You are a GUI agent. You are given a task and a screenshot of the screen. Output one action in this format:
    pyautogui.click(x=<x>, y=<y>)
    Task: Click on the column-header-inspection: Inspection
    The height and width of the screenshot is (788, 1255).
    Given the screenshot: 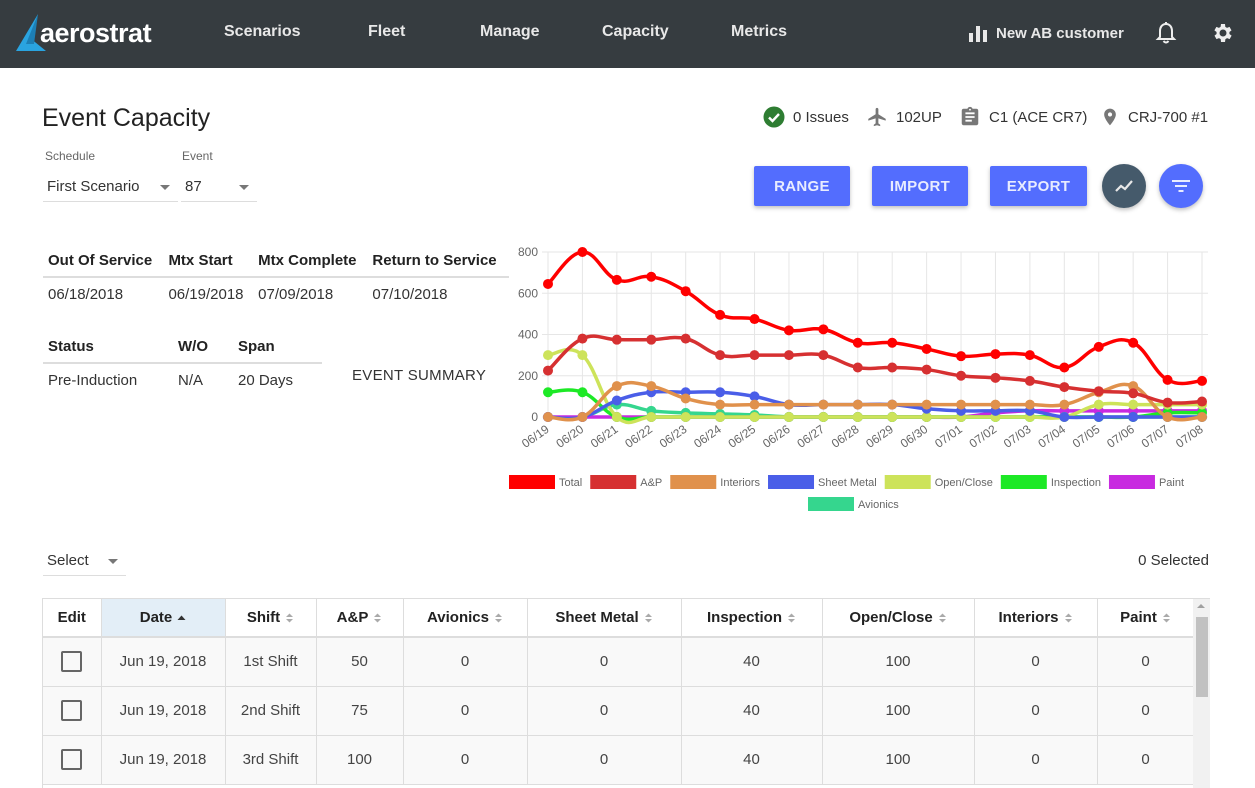 What is the action you would take?
    pyautogui.click(x=752, y=618)
    